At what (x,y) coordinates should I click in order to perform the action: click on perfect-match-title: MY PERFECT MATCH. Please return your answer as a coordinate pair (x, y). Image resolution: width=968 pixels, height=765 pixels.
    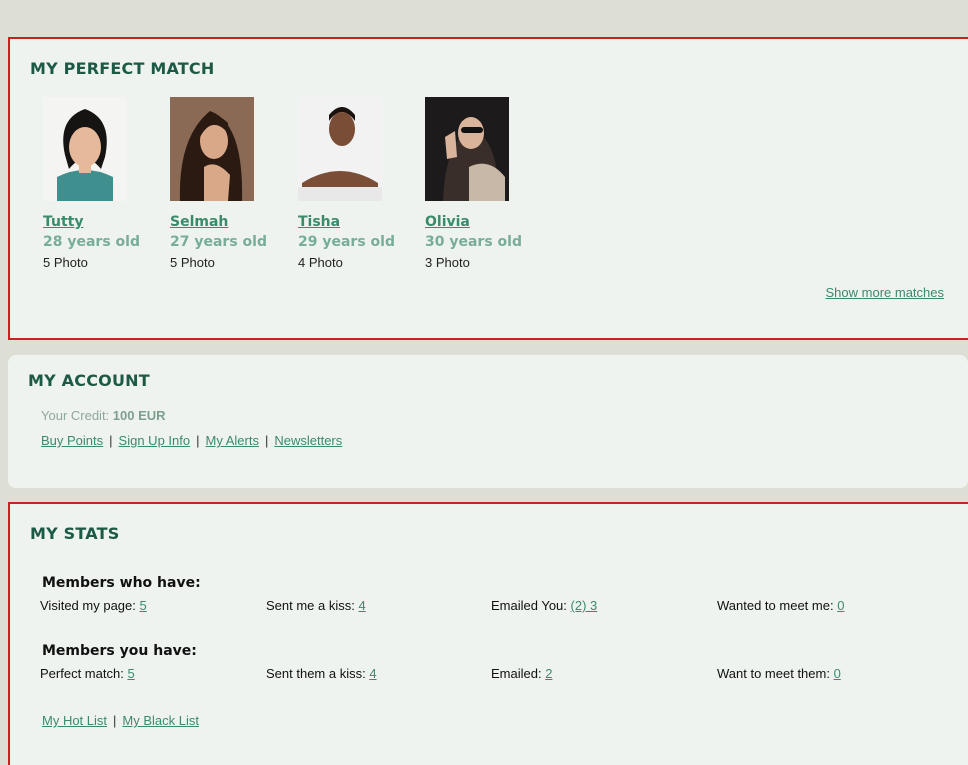
    Looking at the image, I should click on (122, 68).